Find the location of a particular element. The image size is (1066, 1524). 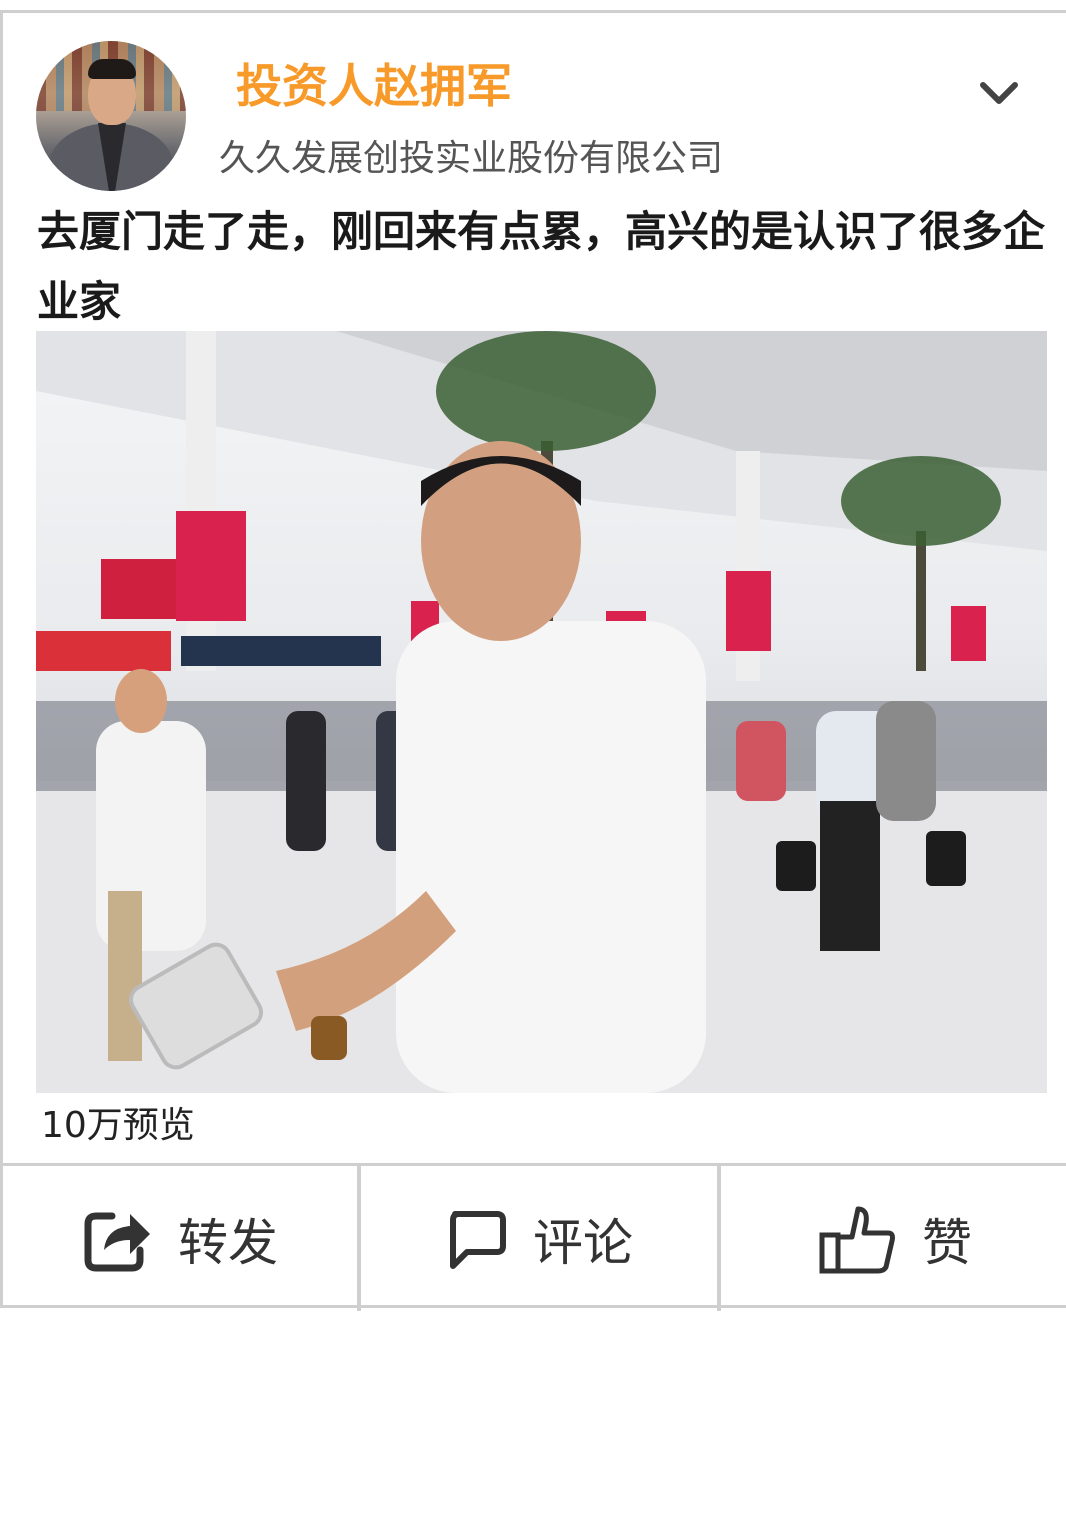

comment-button: 评论 is located at coordinates (541, 1238).